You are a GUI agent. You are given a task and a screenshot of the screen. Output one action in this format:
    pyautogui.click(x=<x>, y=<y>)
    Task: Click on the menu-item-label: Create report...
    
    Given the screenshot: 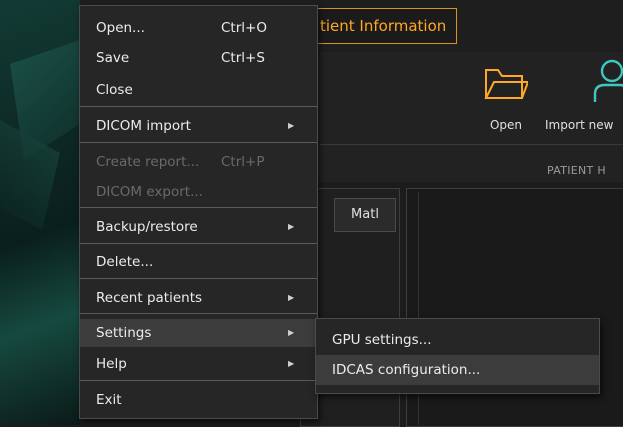 What is the action you would take?
    pyautogui.click(x=148, y=162)
    